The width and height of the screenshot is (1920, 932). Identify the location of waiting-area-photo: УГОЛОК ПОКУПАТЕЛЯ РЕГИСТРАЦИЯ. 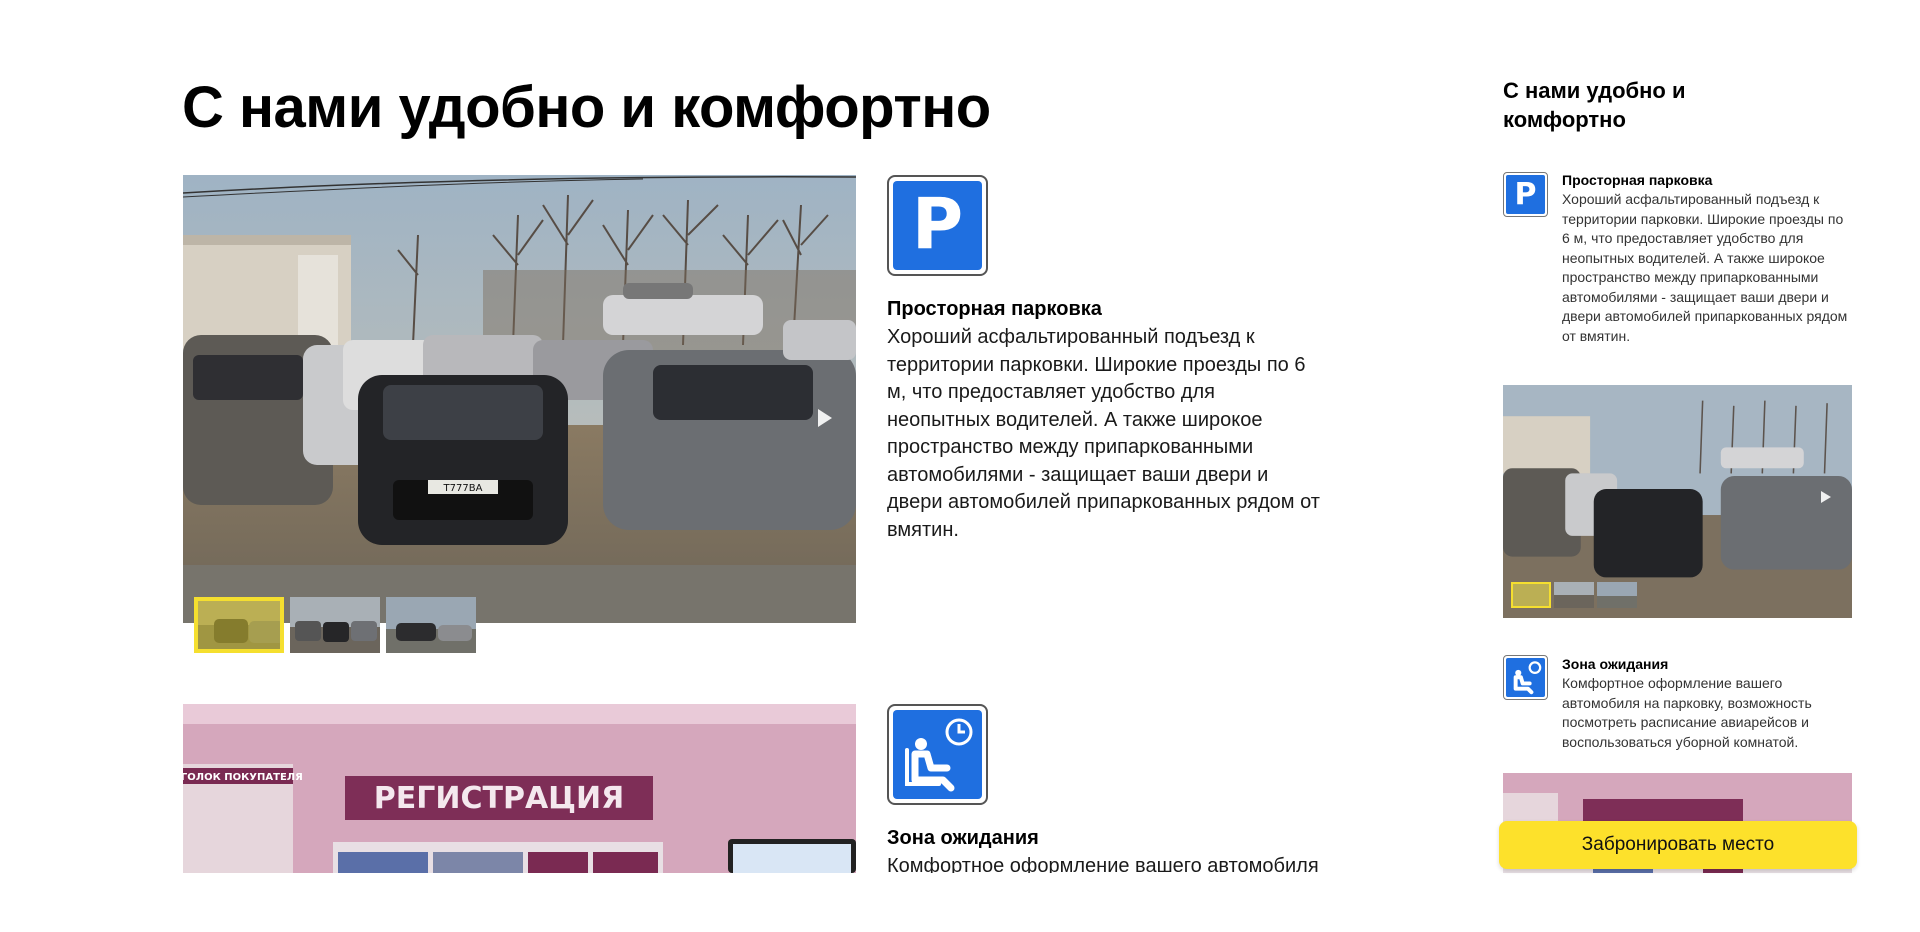
(519, 788).